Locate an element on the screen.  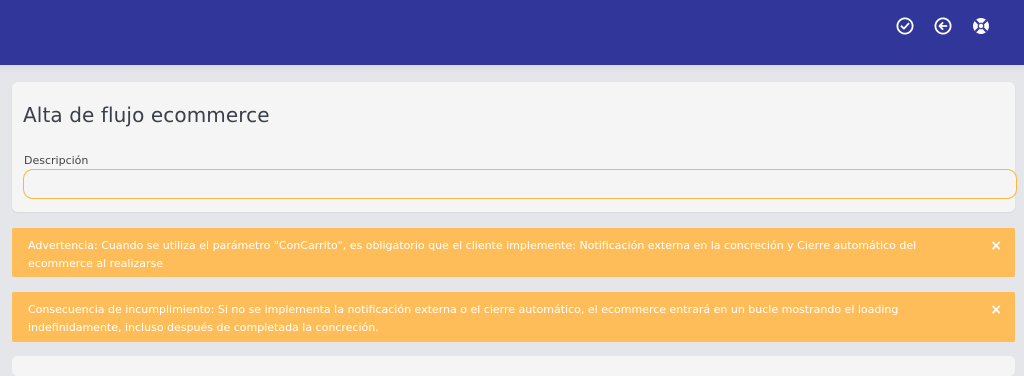
arrow-left-circle-icon is located at coordinates (943, 26).